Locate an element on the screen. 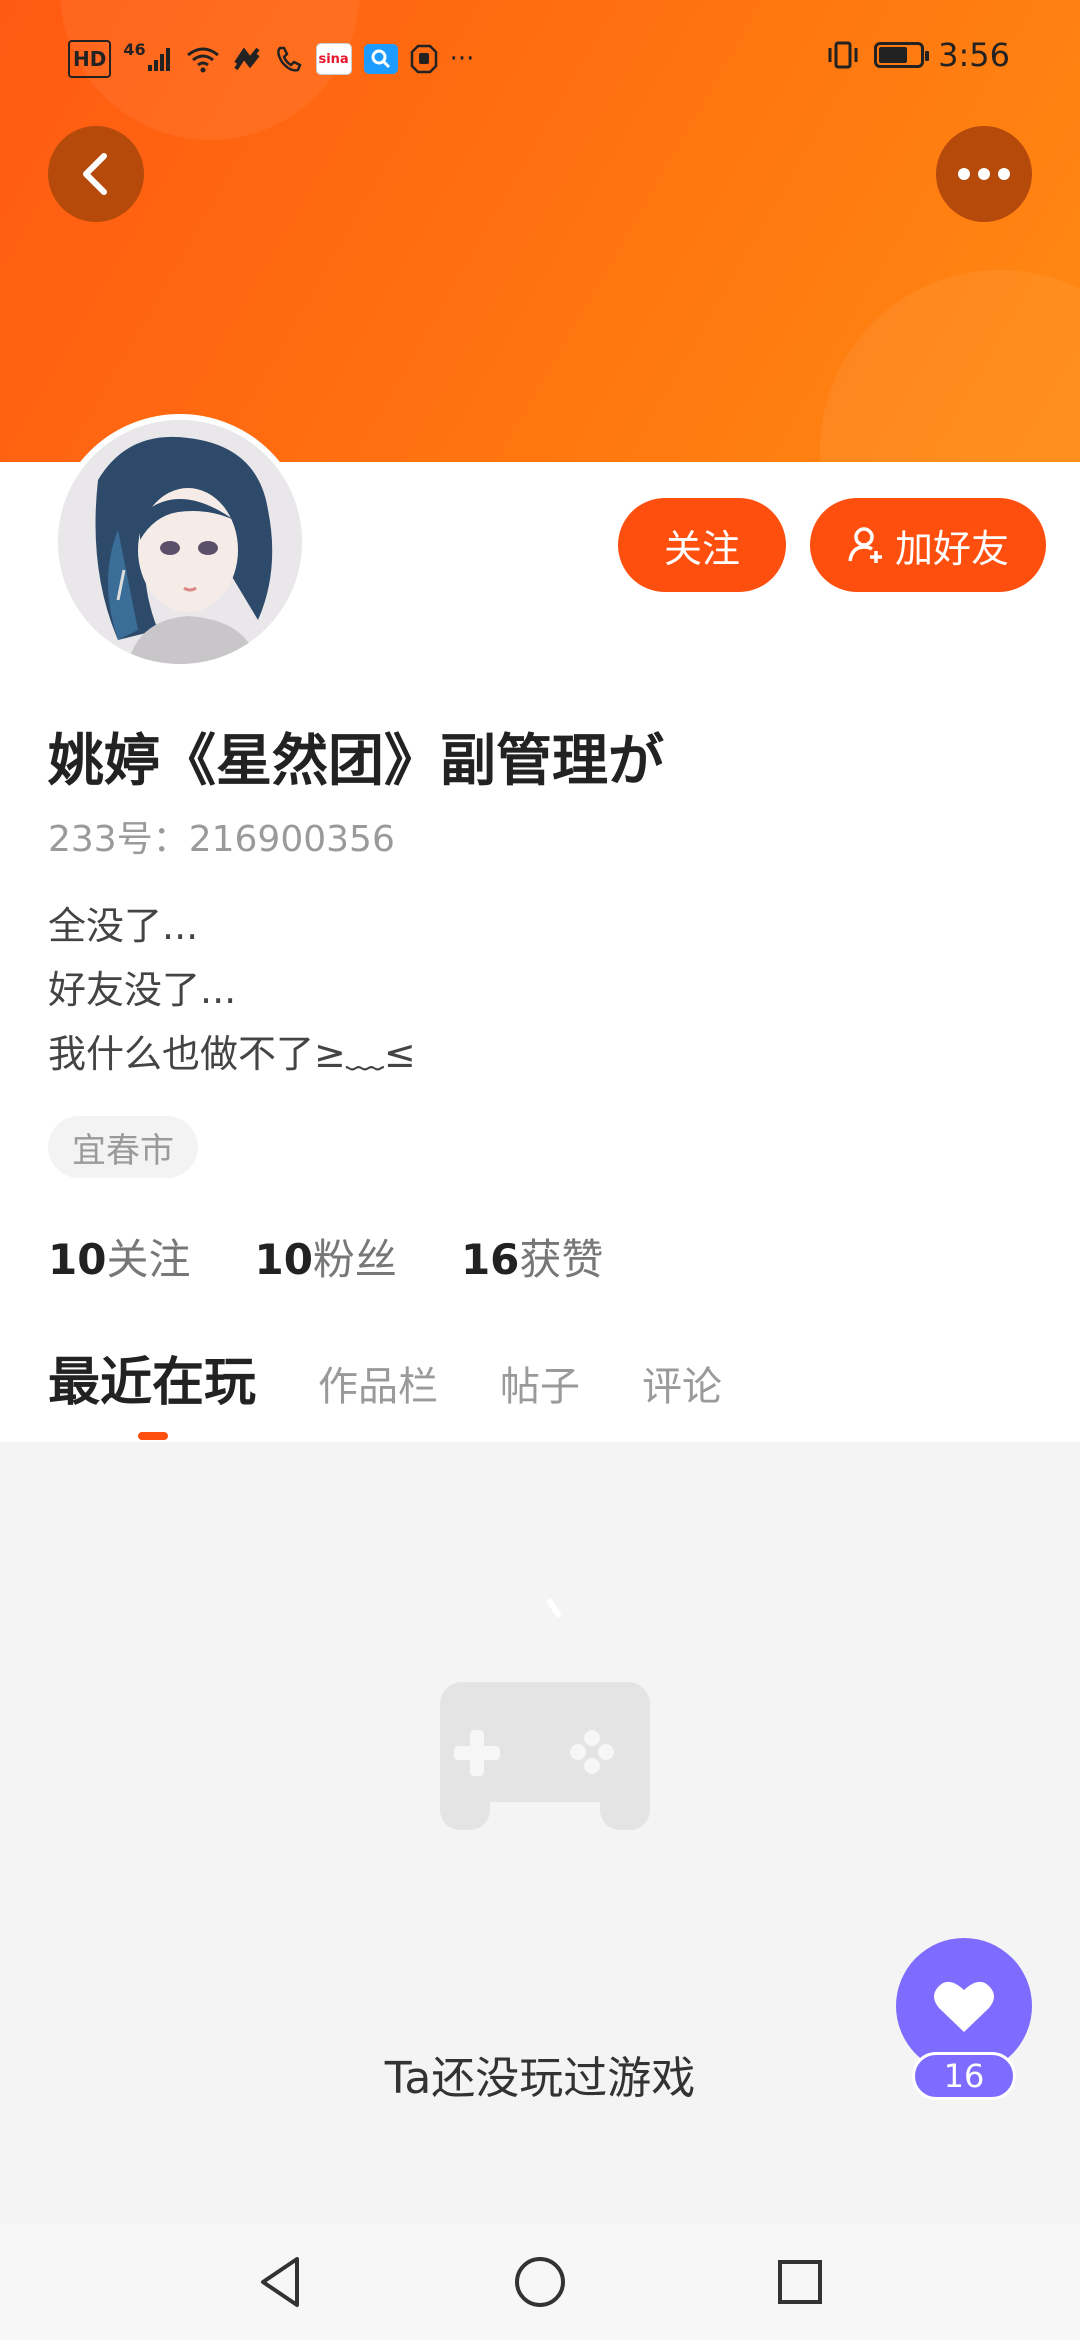  status-bar: HD 46 sina ··· 3:56 is located at coordinates (540, 60).